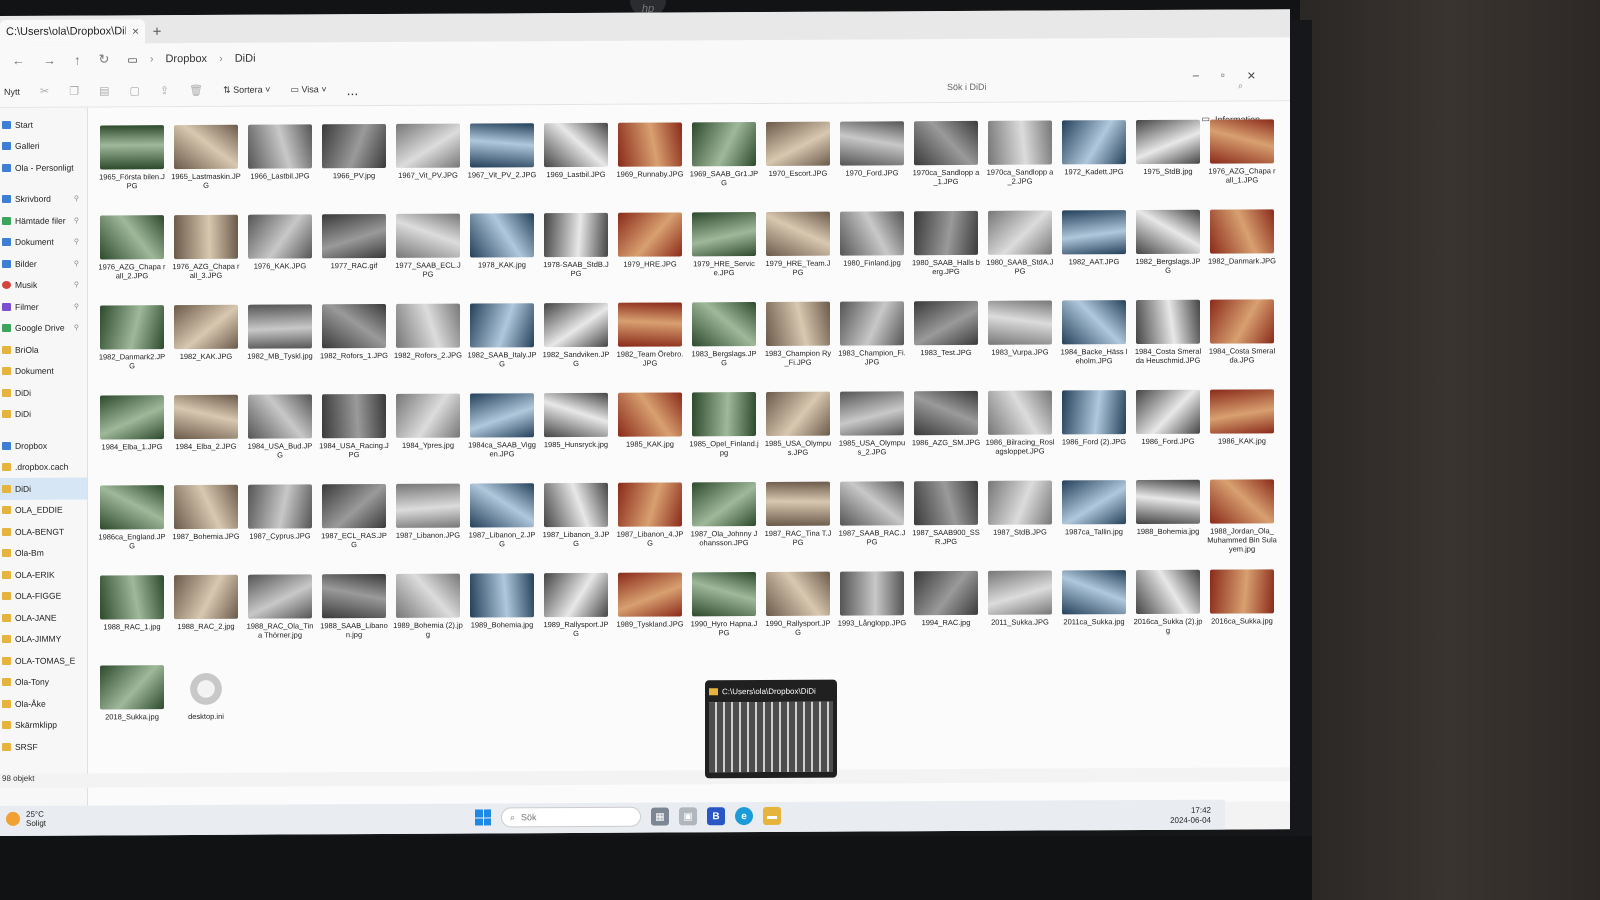  What do you see at coordinates (206, 613) in the screenshot?
I see `file-tile: 1988_RAC_2.jpg` at bounding box center [206, 613].